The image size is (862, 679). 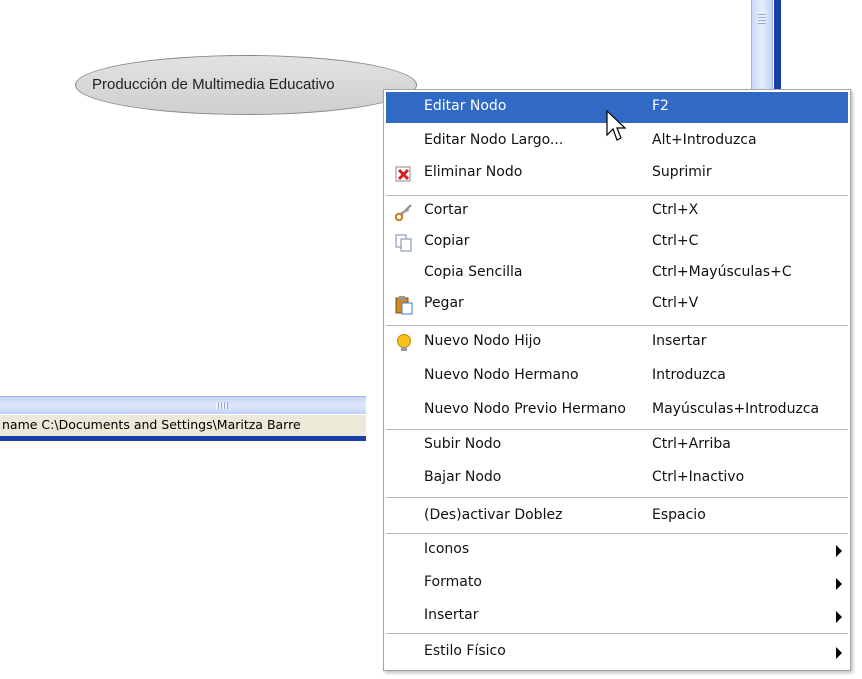 What do you see at coordinates (525, 409) in the screenshot?
I see `menu-item-label: Nuevo Nodo Previo Hermano` at bounding box center [525, 409].